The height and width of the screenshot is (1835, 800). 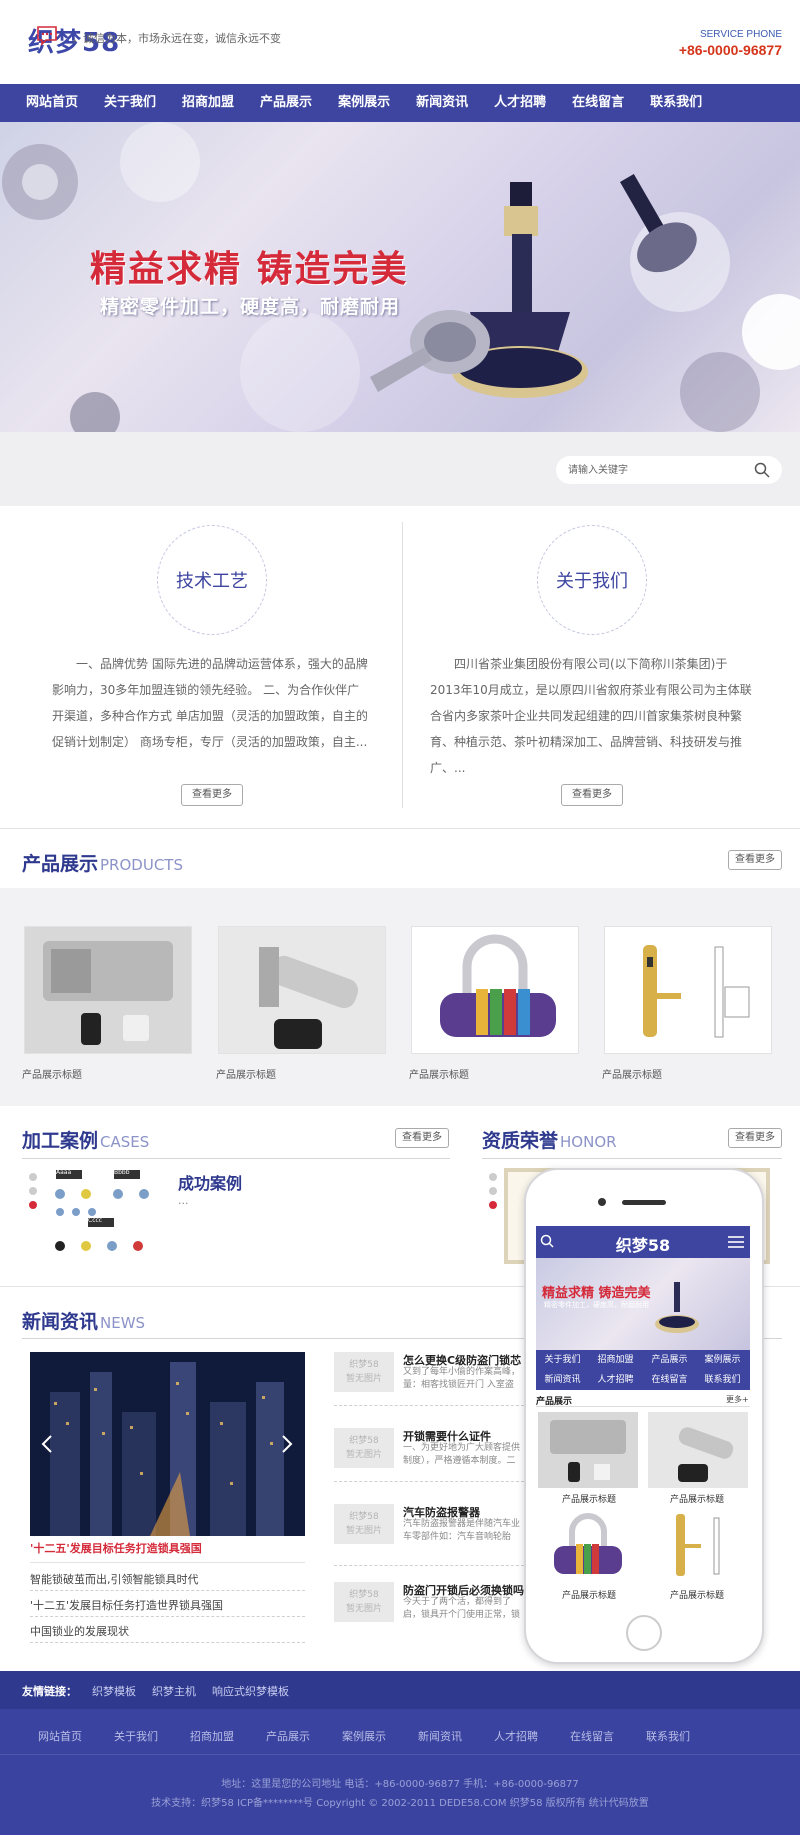 What do you see at coordinates (167, 1562) in the screenshot?
I see `news-list-rule` at bounding box center [167, 1562].